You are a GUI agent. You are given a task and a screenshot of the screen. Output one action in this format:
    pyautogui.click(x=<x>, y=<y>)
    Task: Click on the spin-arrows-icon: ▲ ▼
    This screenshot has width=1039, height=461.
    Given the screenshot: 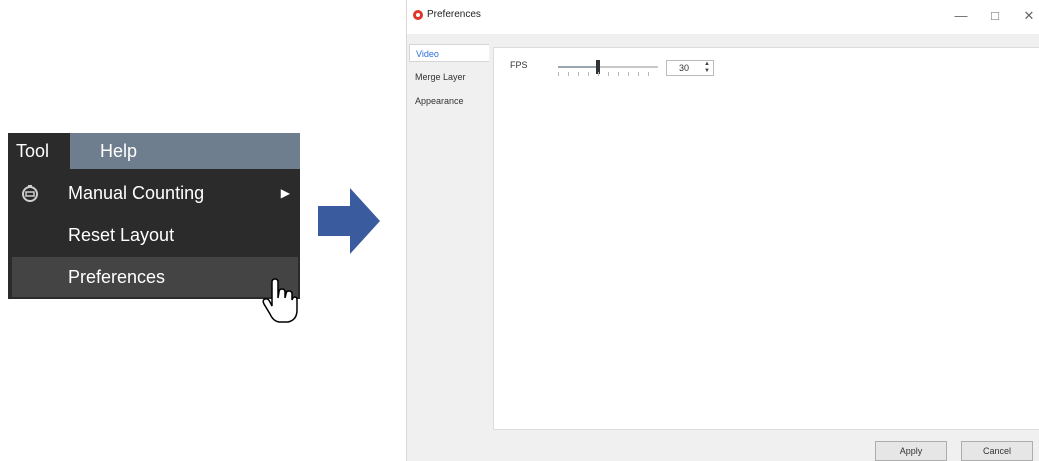 What is the action you would take?
    pyautogui.click(x=707, y=68)
    